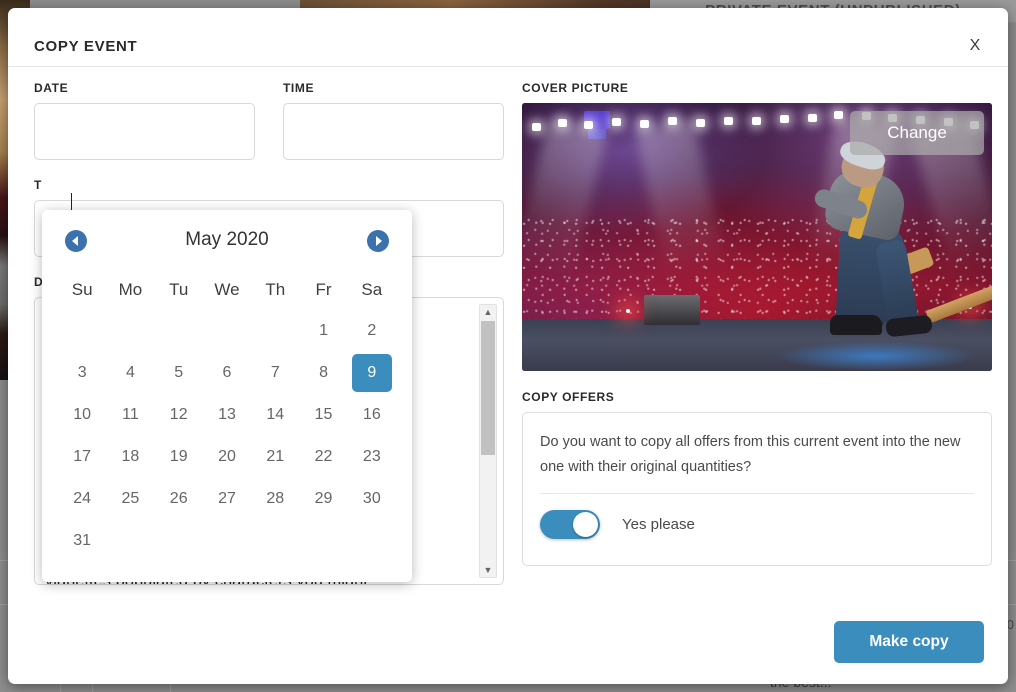  Describe the element at coordinates (372, 289) in the screenshot. I see `date-picker-weekday: Sa` at that location.